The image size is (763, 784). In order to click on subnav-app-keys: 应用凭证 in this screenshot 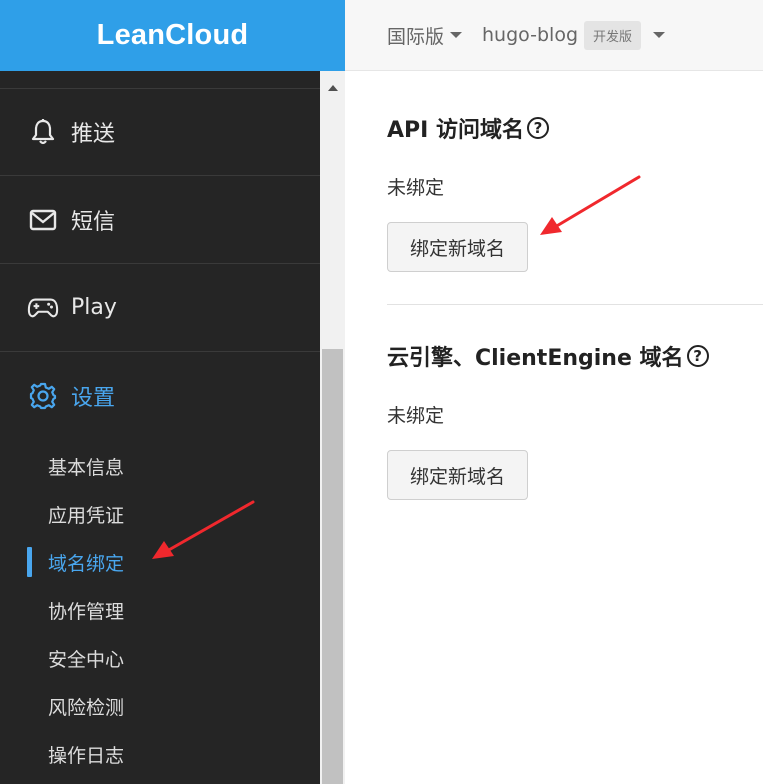, I will do `click(160, 514)`.